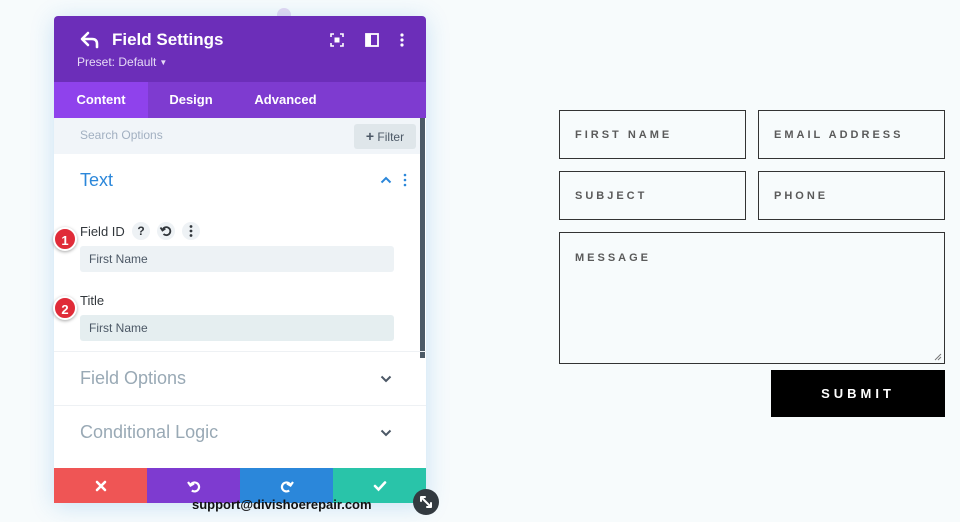 This screenshot has width=960, height=522. I want to click on field-menu-icon, so click(191, 231).